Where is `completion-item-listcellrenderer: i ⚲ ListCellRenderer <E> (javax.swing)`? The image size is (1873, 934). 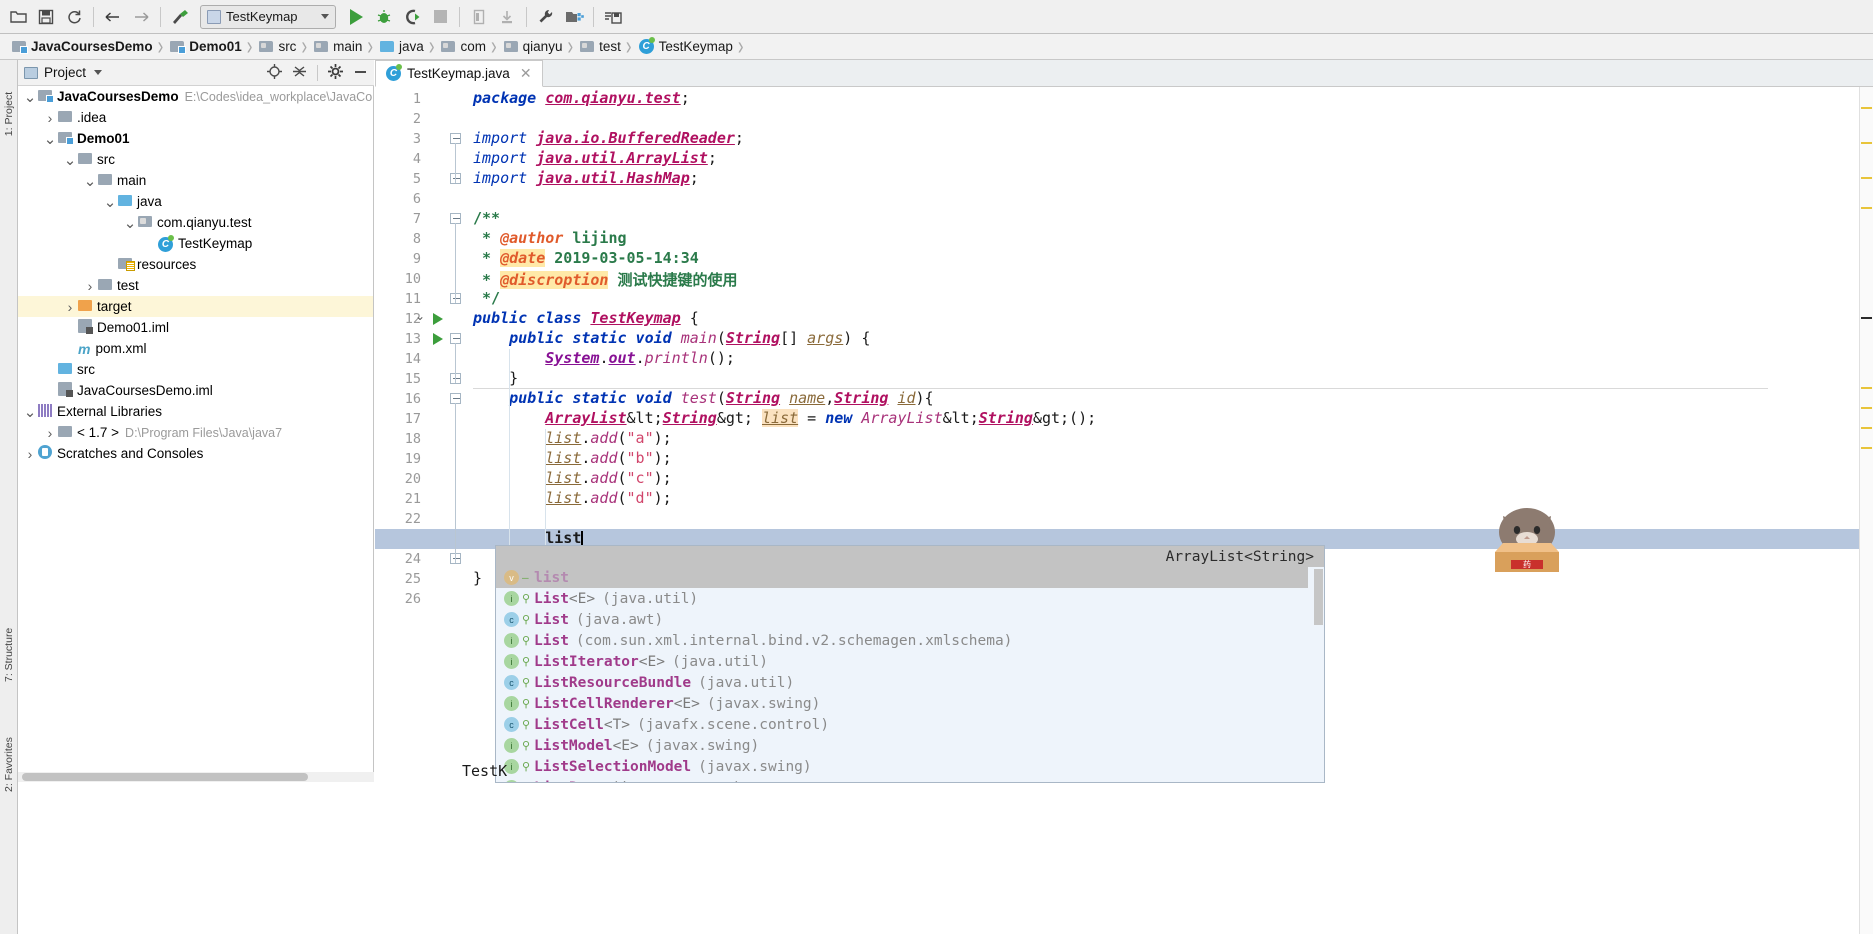 completion-item-listcellrenderer: i ⚲ ListCellRenderer <E> (javax.swing) is located at coordinates (902, 703).